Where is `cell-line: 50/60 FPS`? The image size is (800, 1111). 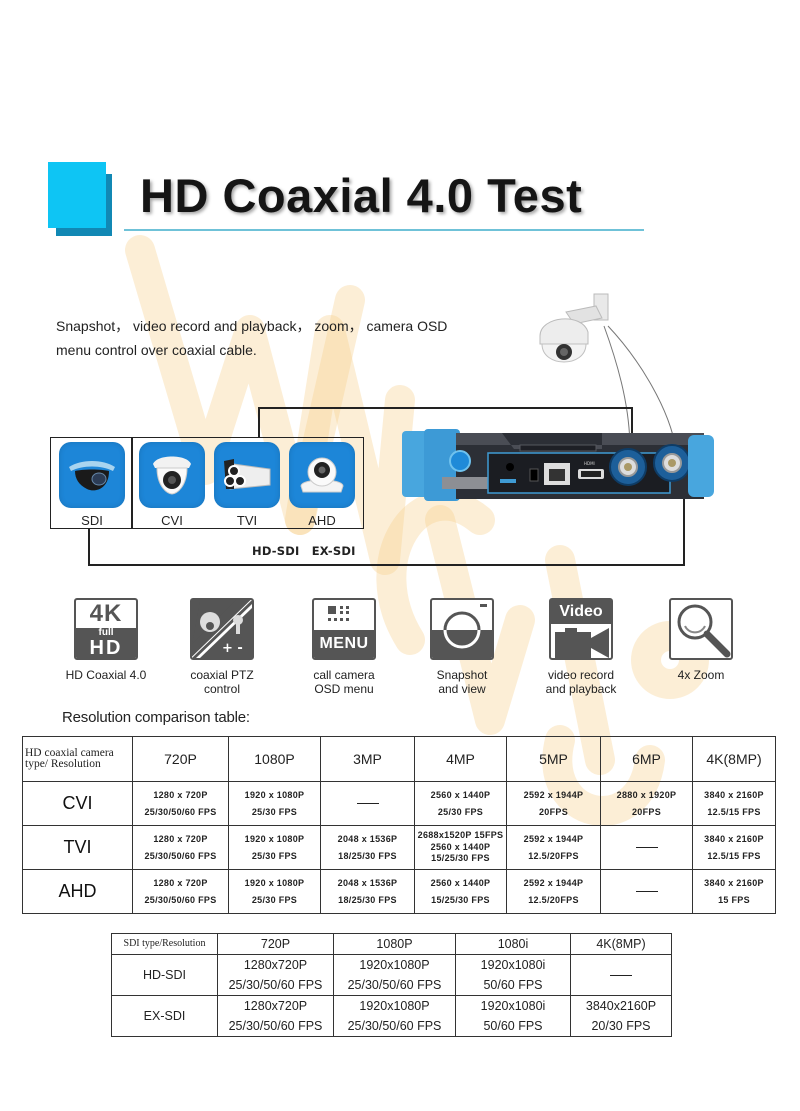
cell-line: 50/60 FPS is located at coordinates (513, 985).